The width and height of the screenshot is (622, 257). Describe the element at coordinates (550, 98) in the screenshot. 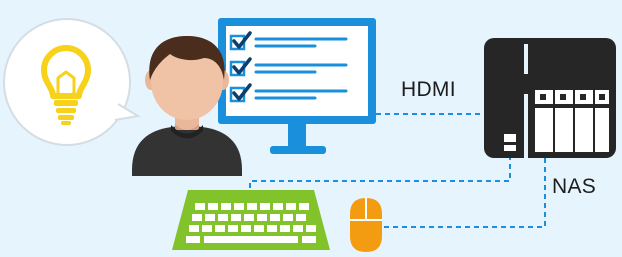

I see `nas-device-icon` at that location.